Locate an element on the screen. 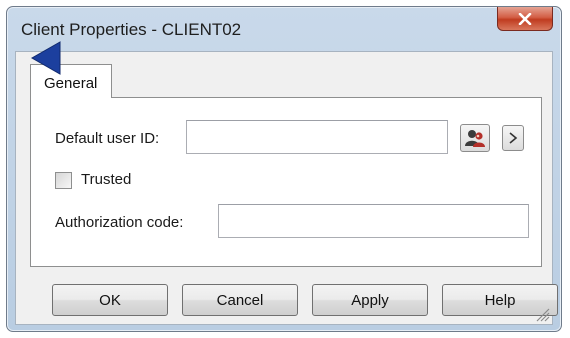 This screenshot has height=338, width=570. users-icon is located at coordinates (475, 138).